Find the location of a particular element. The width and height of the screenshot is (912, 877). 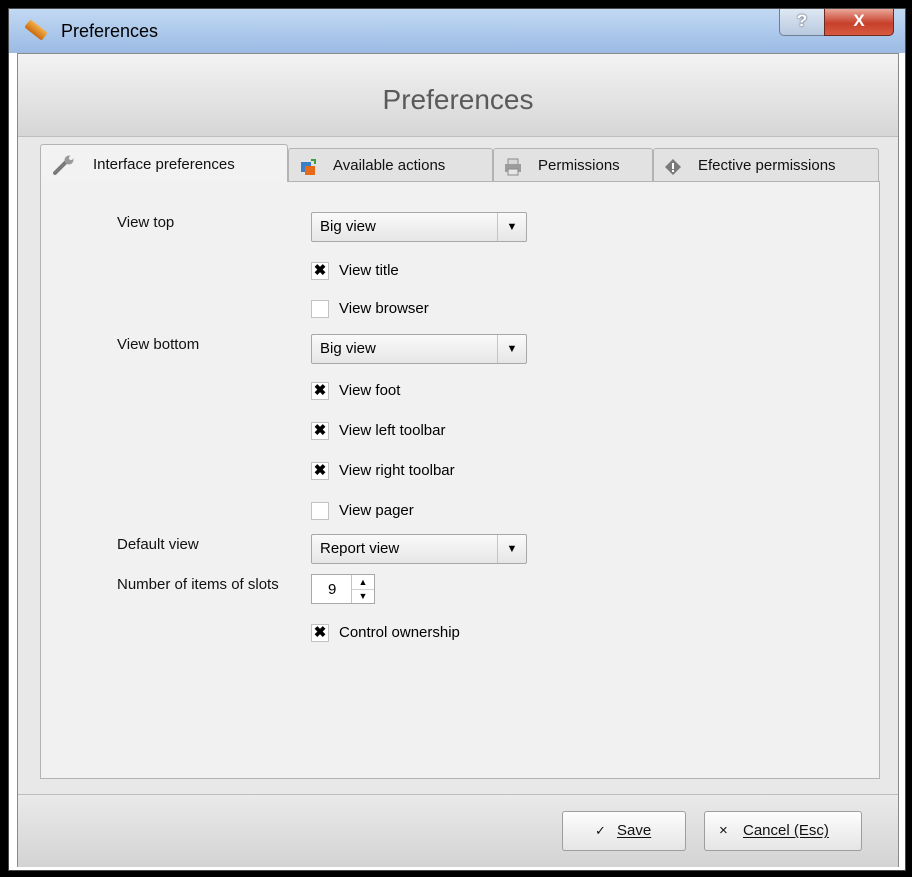

decrement-icon: ▼ is located at coordinates (363, 596).